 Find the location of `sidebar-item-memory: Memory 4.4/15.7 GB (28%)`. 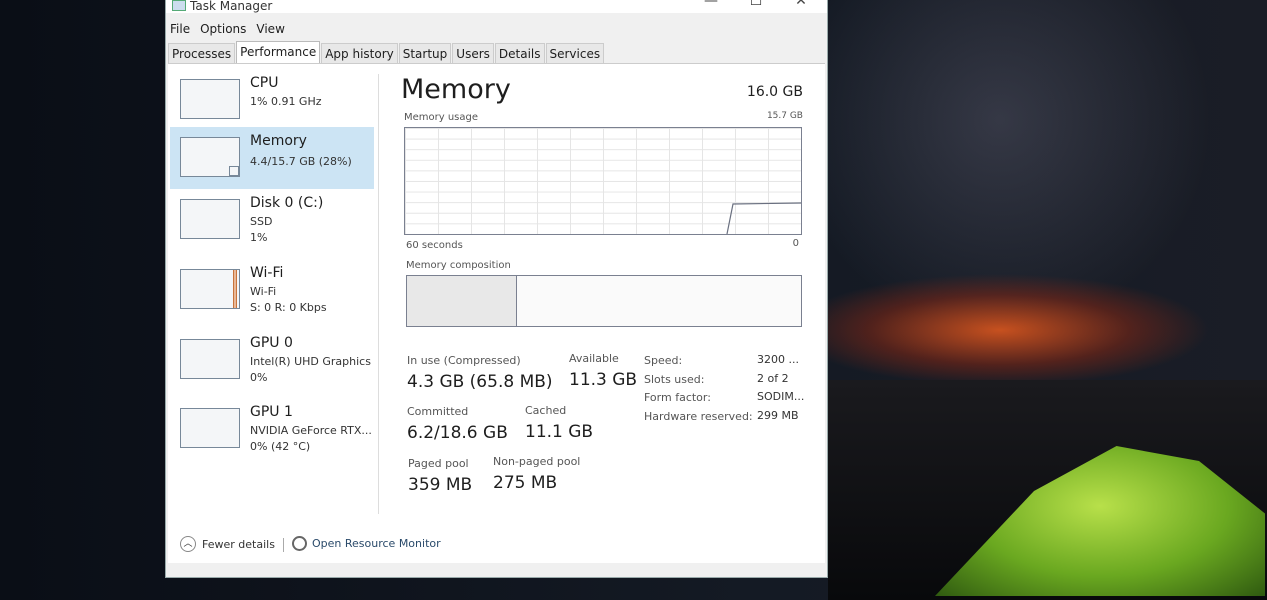

sidebar-item-memory: Memory 4.4/15.7 GB (28%) is located at coordinates (272, 158).